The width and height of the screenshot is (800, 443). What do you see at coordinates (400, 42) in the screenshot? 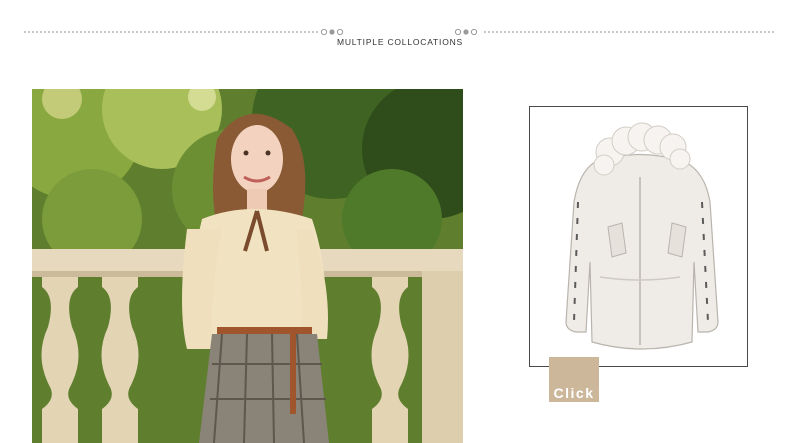
I see `section-title: MULTIPLE COLLOCATIONS` at bounding box center [400, 42].